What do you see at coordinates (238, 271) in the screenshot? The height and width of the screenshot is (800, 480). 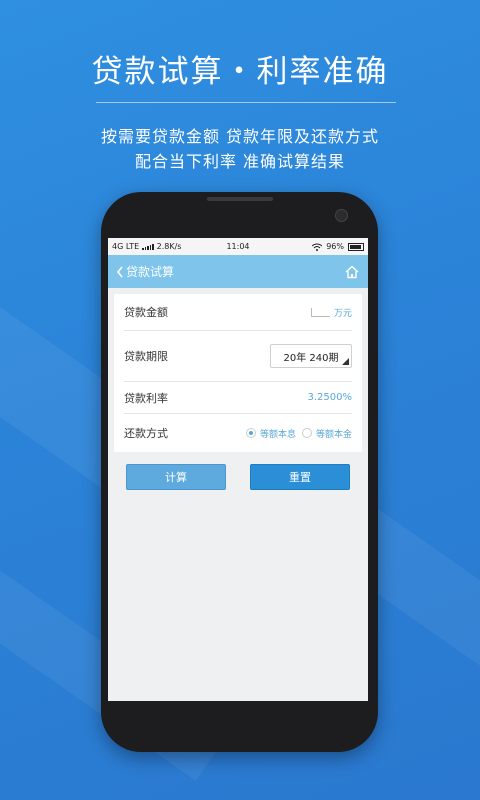 I see `app-header: 贷款试算` at bounding box center [238, 271].